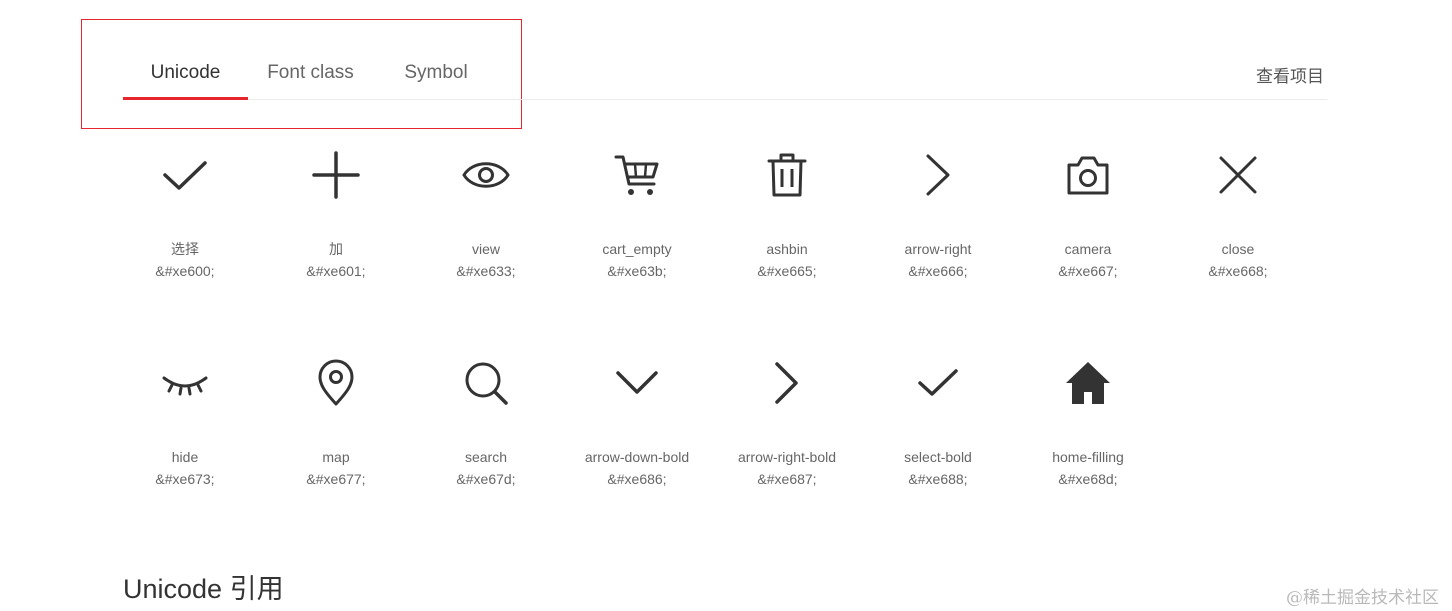 Image resolution: width=1452 pixels, height=611 pixels. What do you see at coordinates (1238, 249) in the screenshot?
I see `icon-name: close` at bounding box center [1238, 249].